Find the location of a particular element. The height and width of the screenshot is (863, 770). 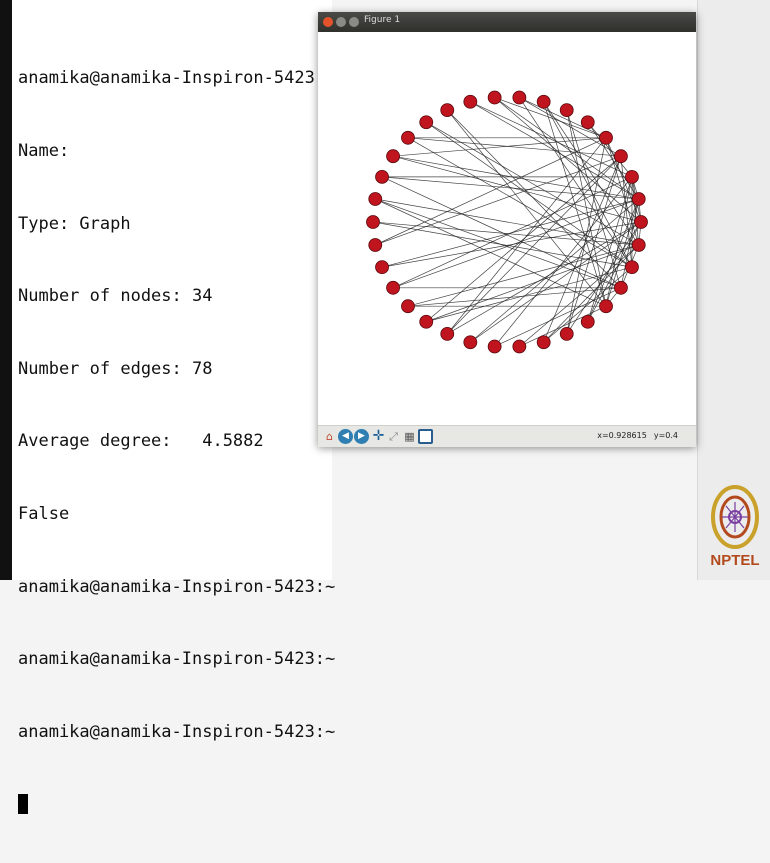

cursor-coordinates: x=0.928615 y=0.4 is located at coordinates (637, 435).